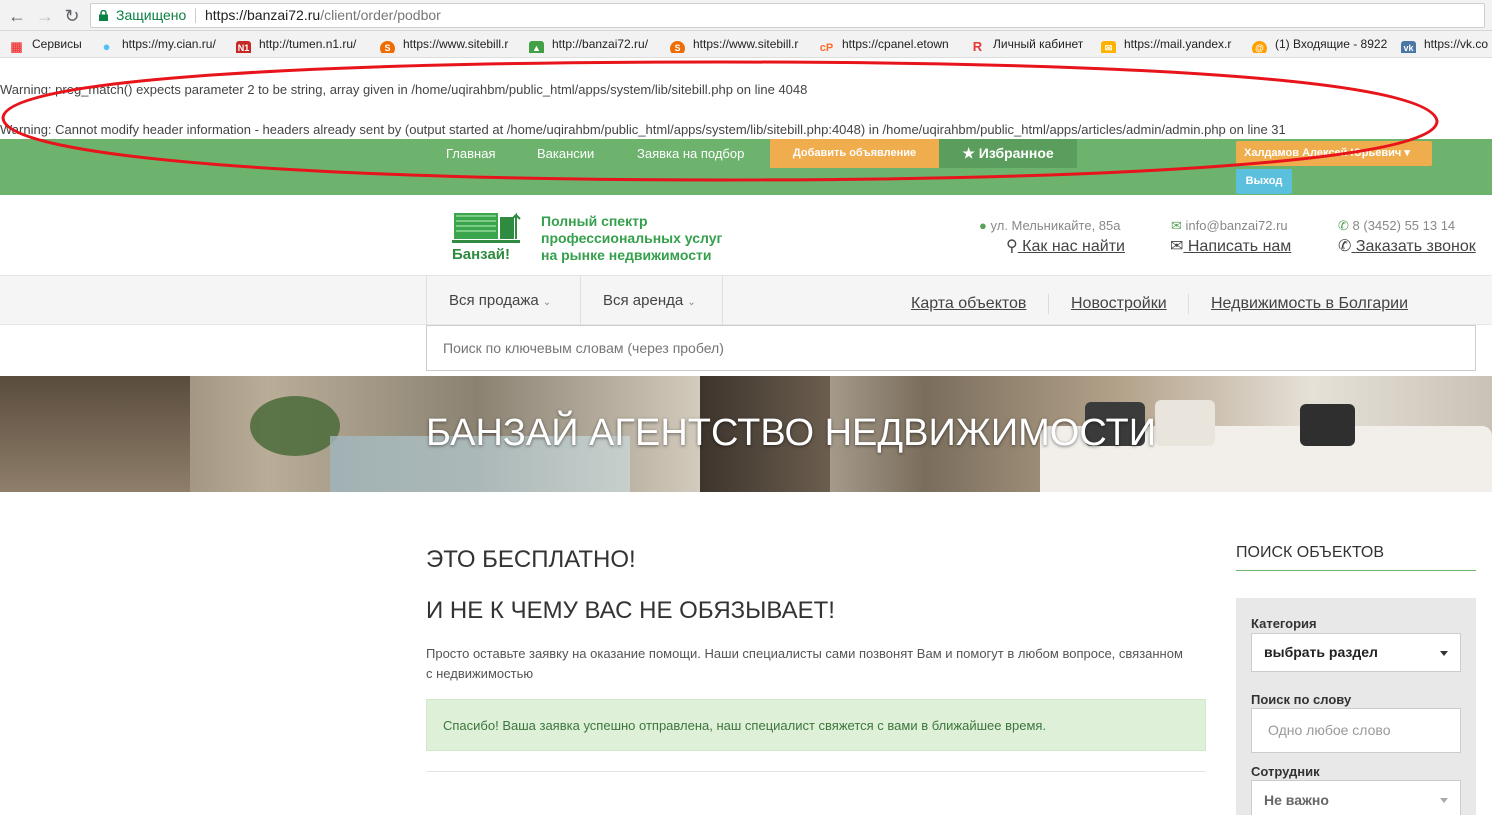 This screenshot has width=1492, height=815. I want to click on user-name: Халдамов Алексей Юрьевич, so click(1323, 153).